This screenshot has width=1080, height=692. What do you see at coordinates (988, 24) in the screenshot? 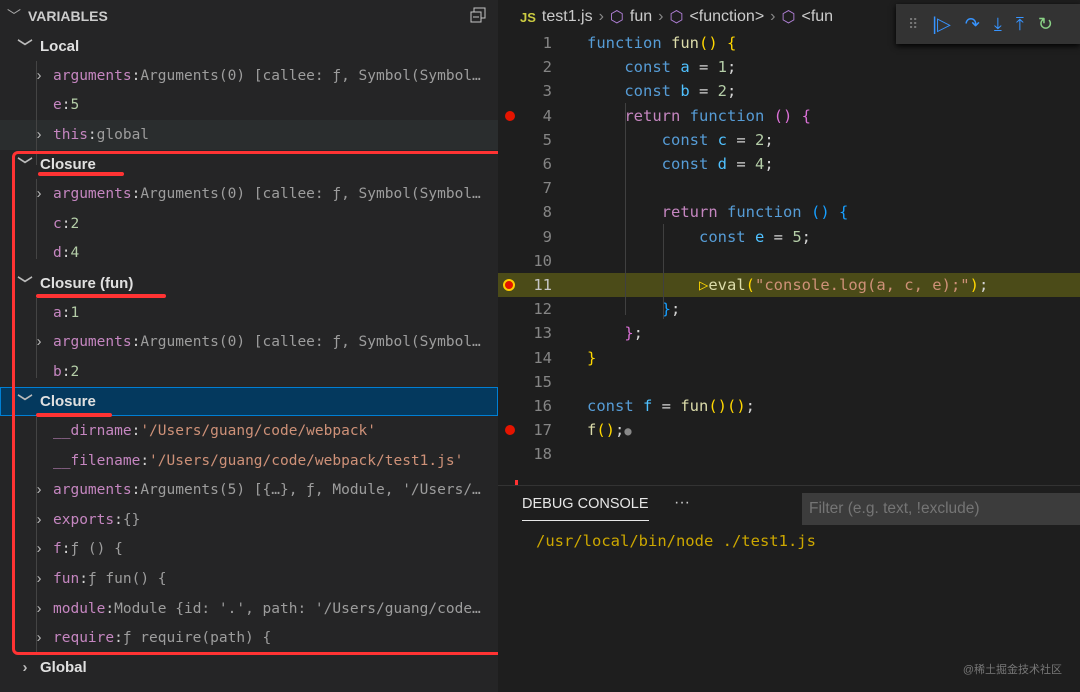
I see `debug-toolbar: ⠿ |▷ ↷ ⤓ ⤒ ↻` at bounding box center [988, 24].